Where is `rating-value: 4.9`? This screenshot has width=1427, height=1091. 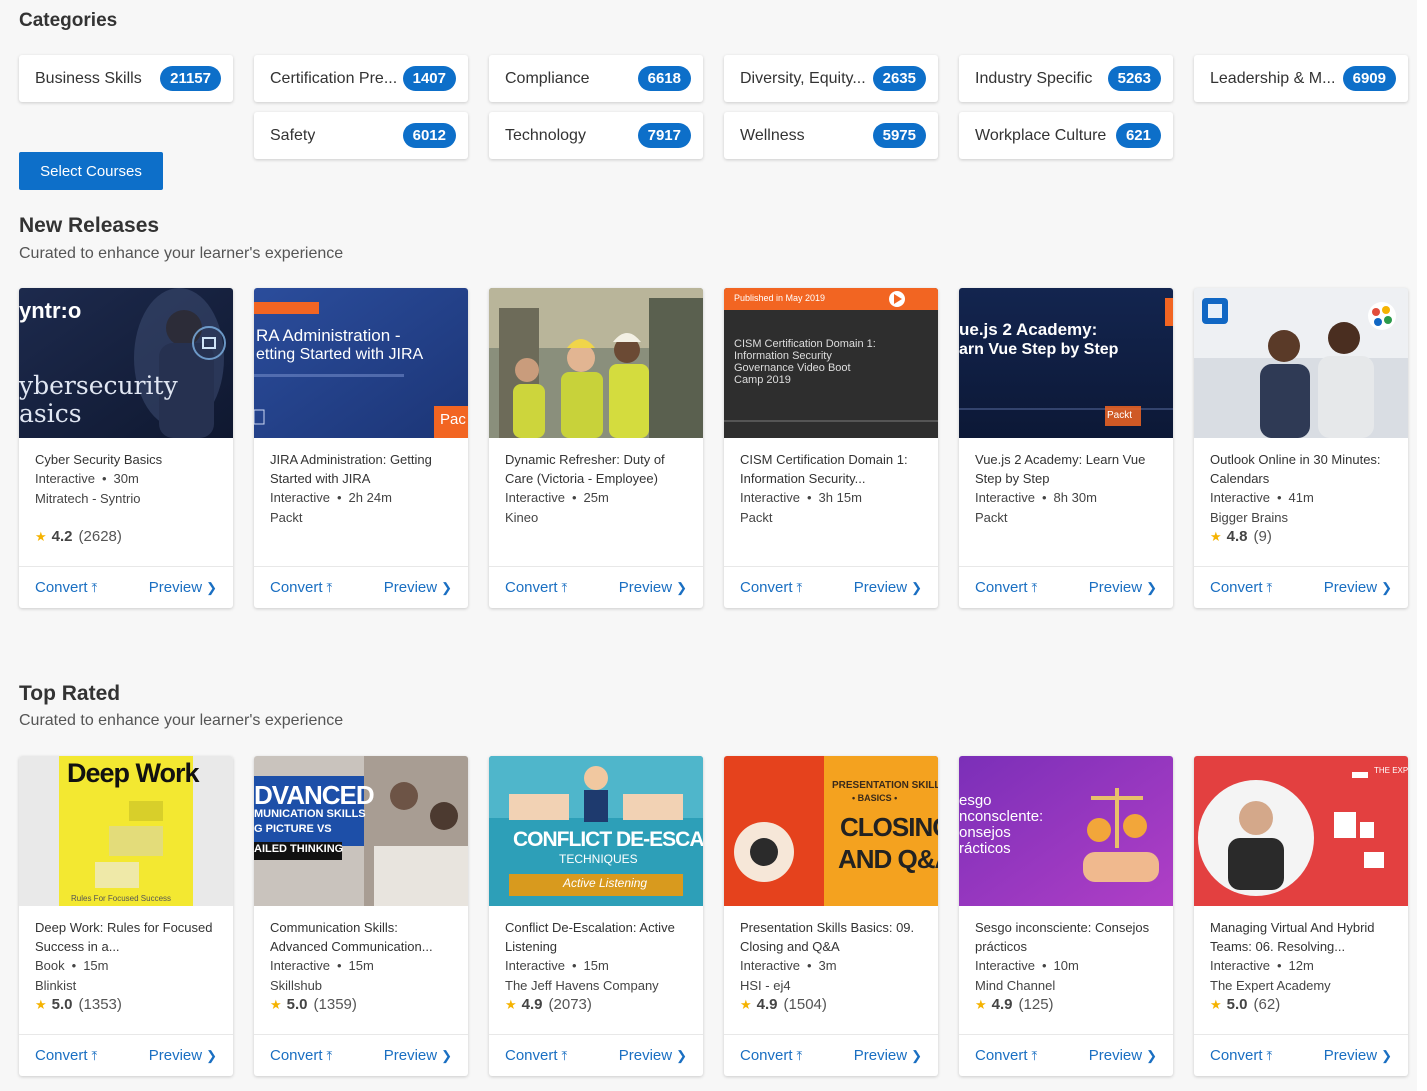
rating-value: 4.9 is located at coordinates (767, 1004).